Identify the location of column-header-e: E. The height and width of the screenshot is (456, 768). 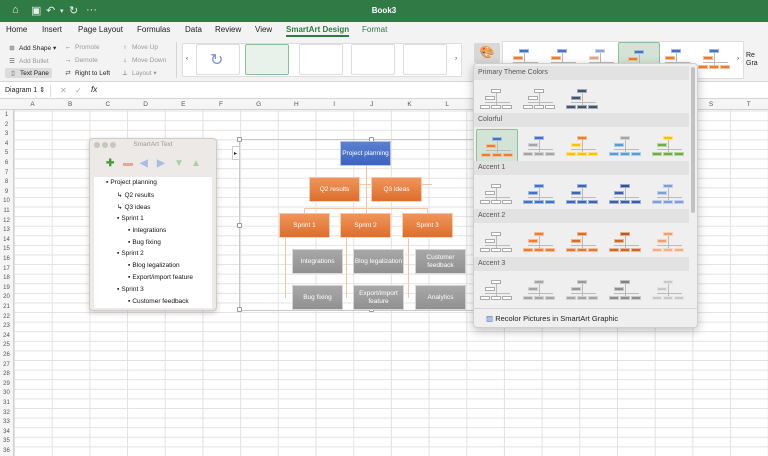
(183, 104).